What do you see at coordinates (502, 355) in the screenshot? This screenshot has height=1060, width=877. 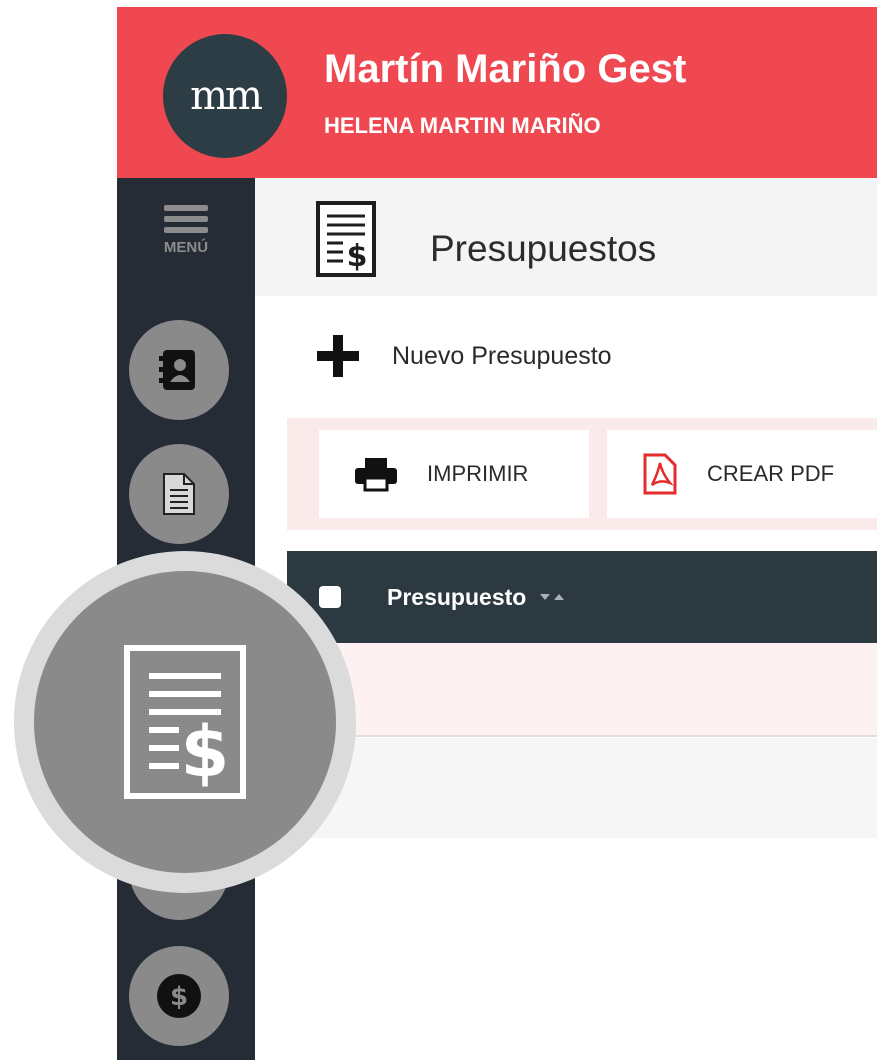 I see `new-budget-label: Nuevo Presupuesto` at bounding box center [502, 355].